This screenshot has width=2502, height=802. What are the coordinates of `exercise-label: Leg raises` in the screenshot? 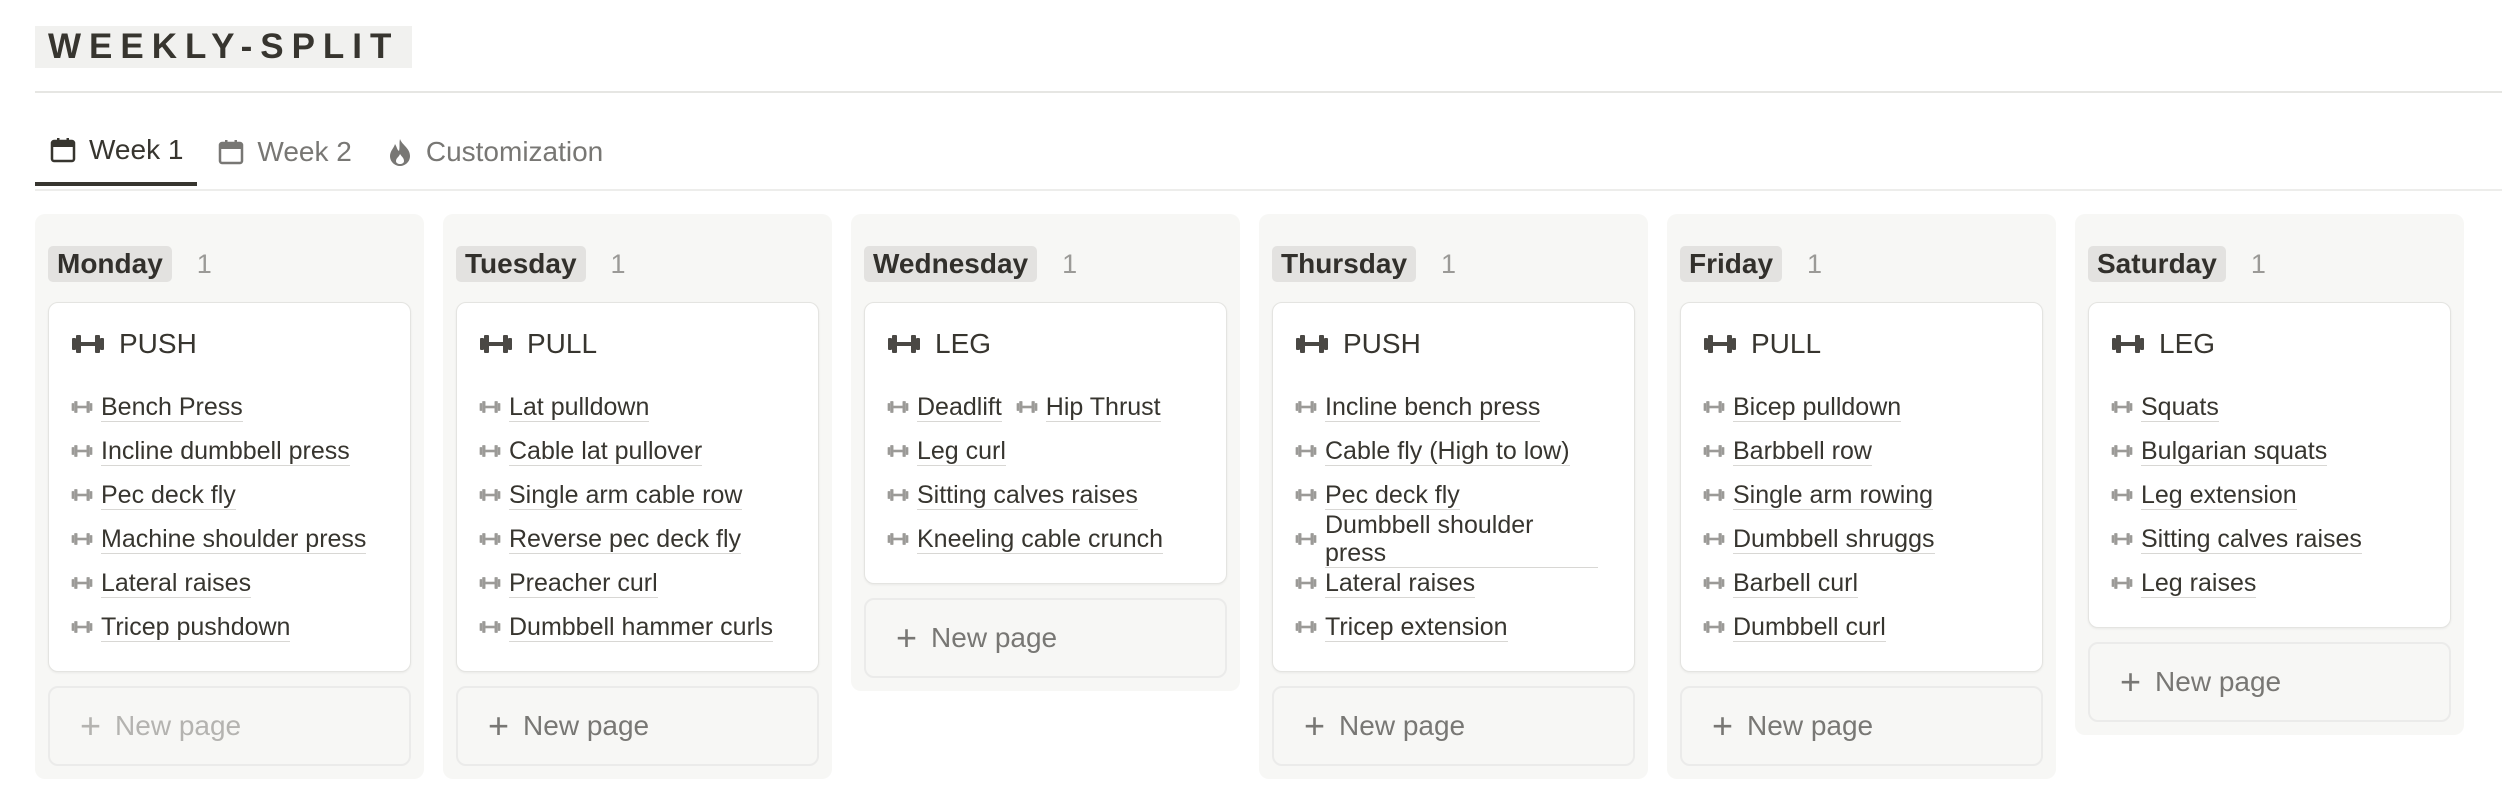 It's located at (2199, 583).